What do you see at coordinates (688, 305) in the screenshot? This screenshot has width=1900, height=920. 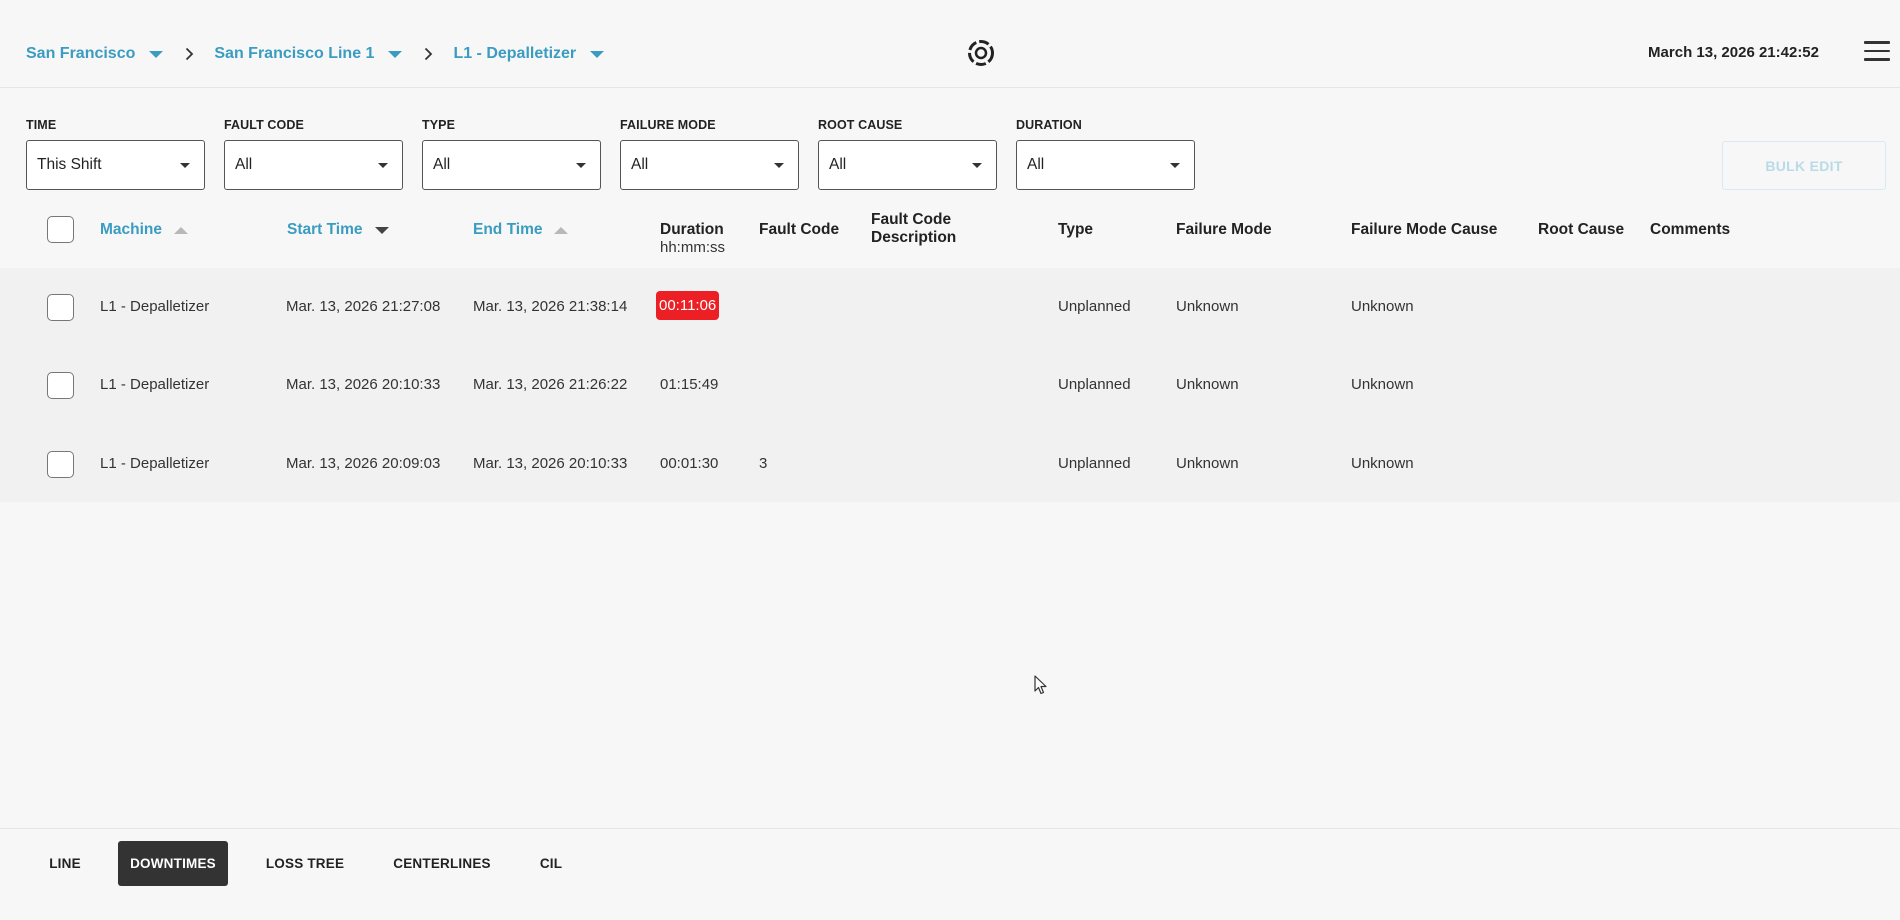 I see `row-duration-badge: 00:11:06` at bounding box center [688, 305].